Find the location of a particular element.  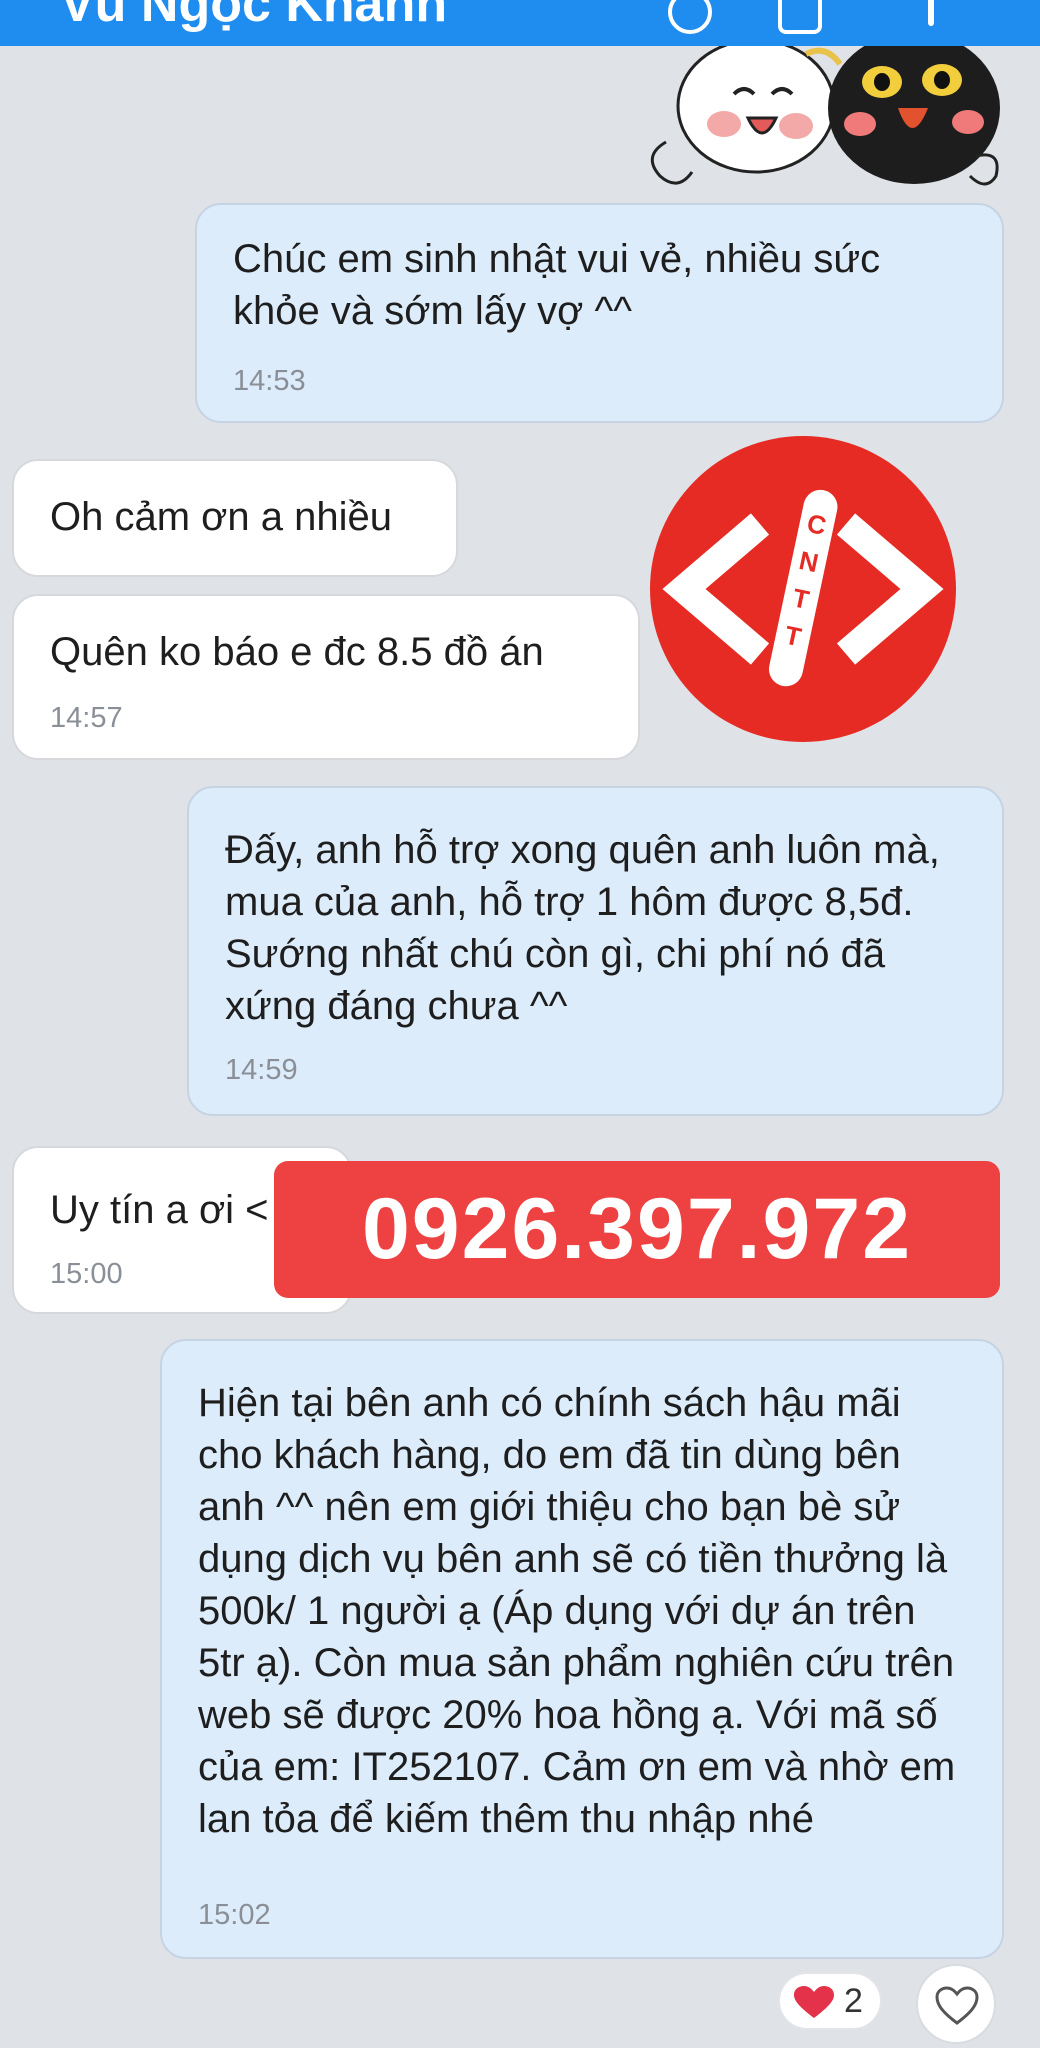

message-bubble-incoming: Oh cảm ơn a nhiều is located at coordinates (235, 518).